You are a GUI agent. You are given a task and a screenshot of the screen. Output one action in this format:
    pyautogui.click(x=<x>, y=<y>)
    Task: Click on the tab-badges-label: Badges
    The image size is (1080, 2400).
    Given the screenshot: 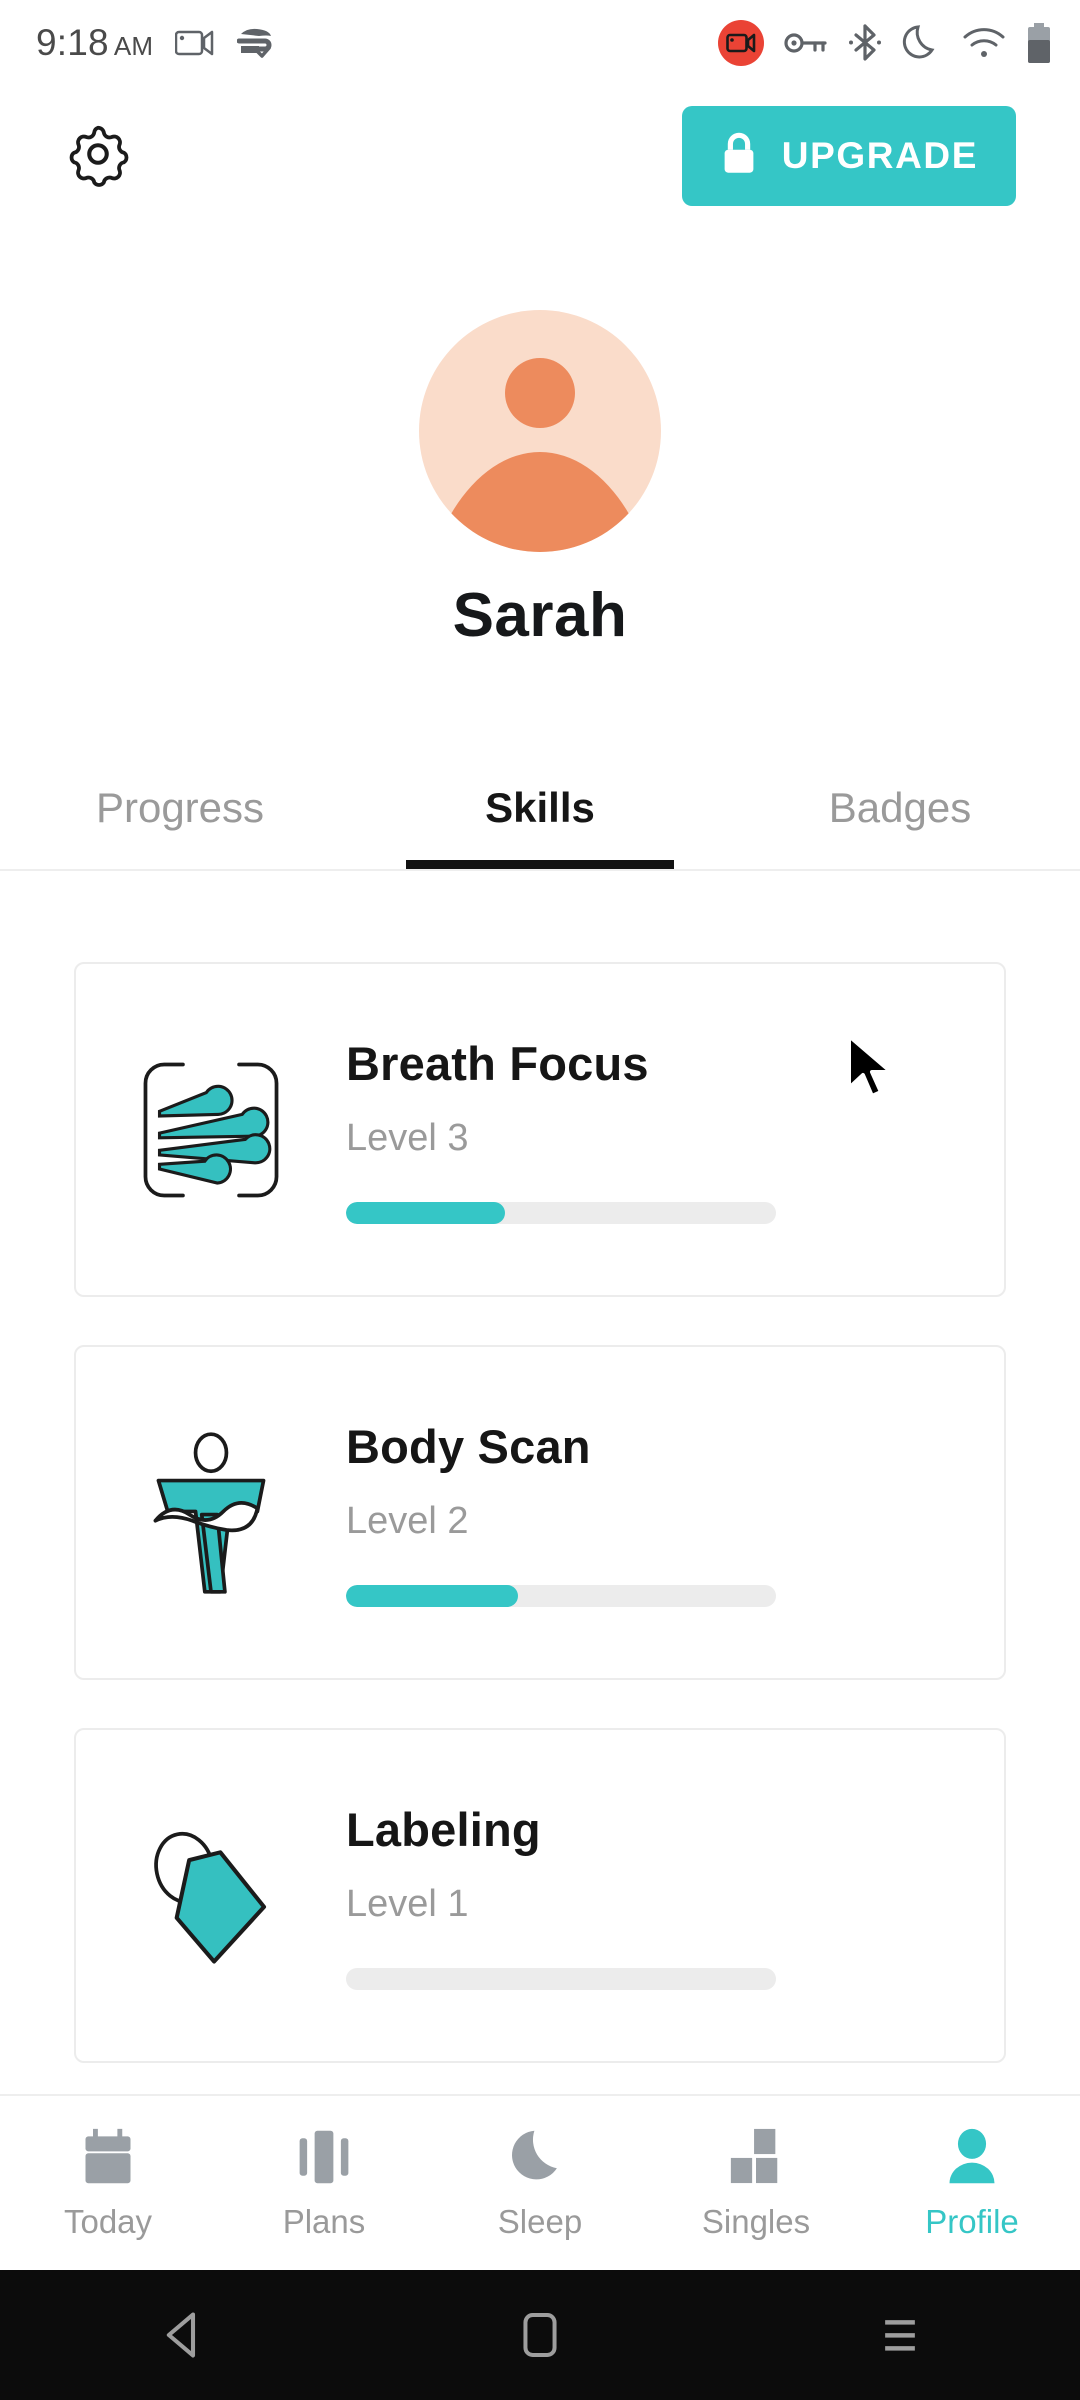 What is the action you would take?
    pyautogui.click(x=900, y=807)
    